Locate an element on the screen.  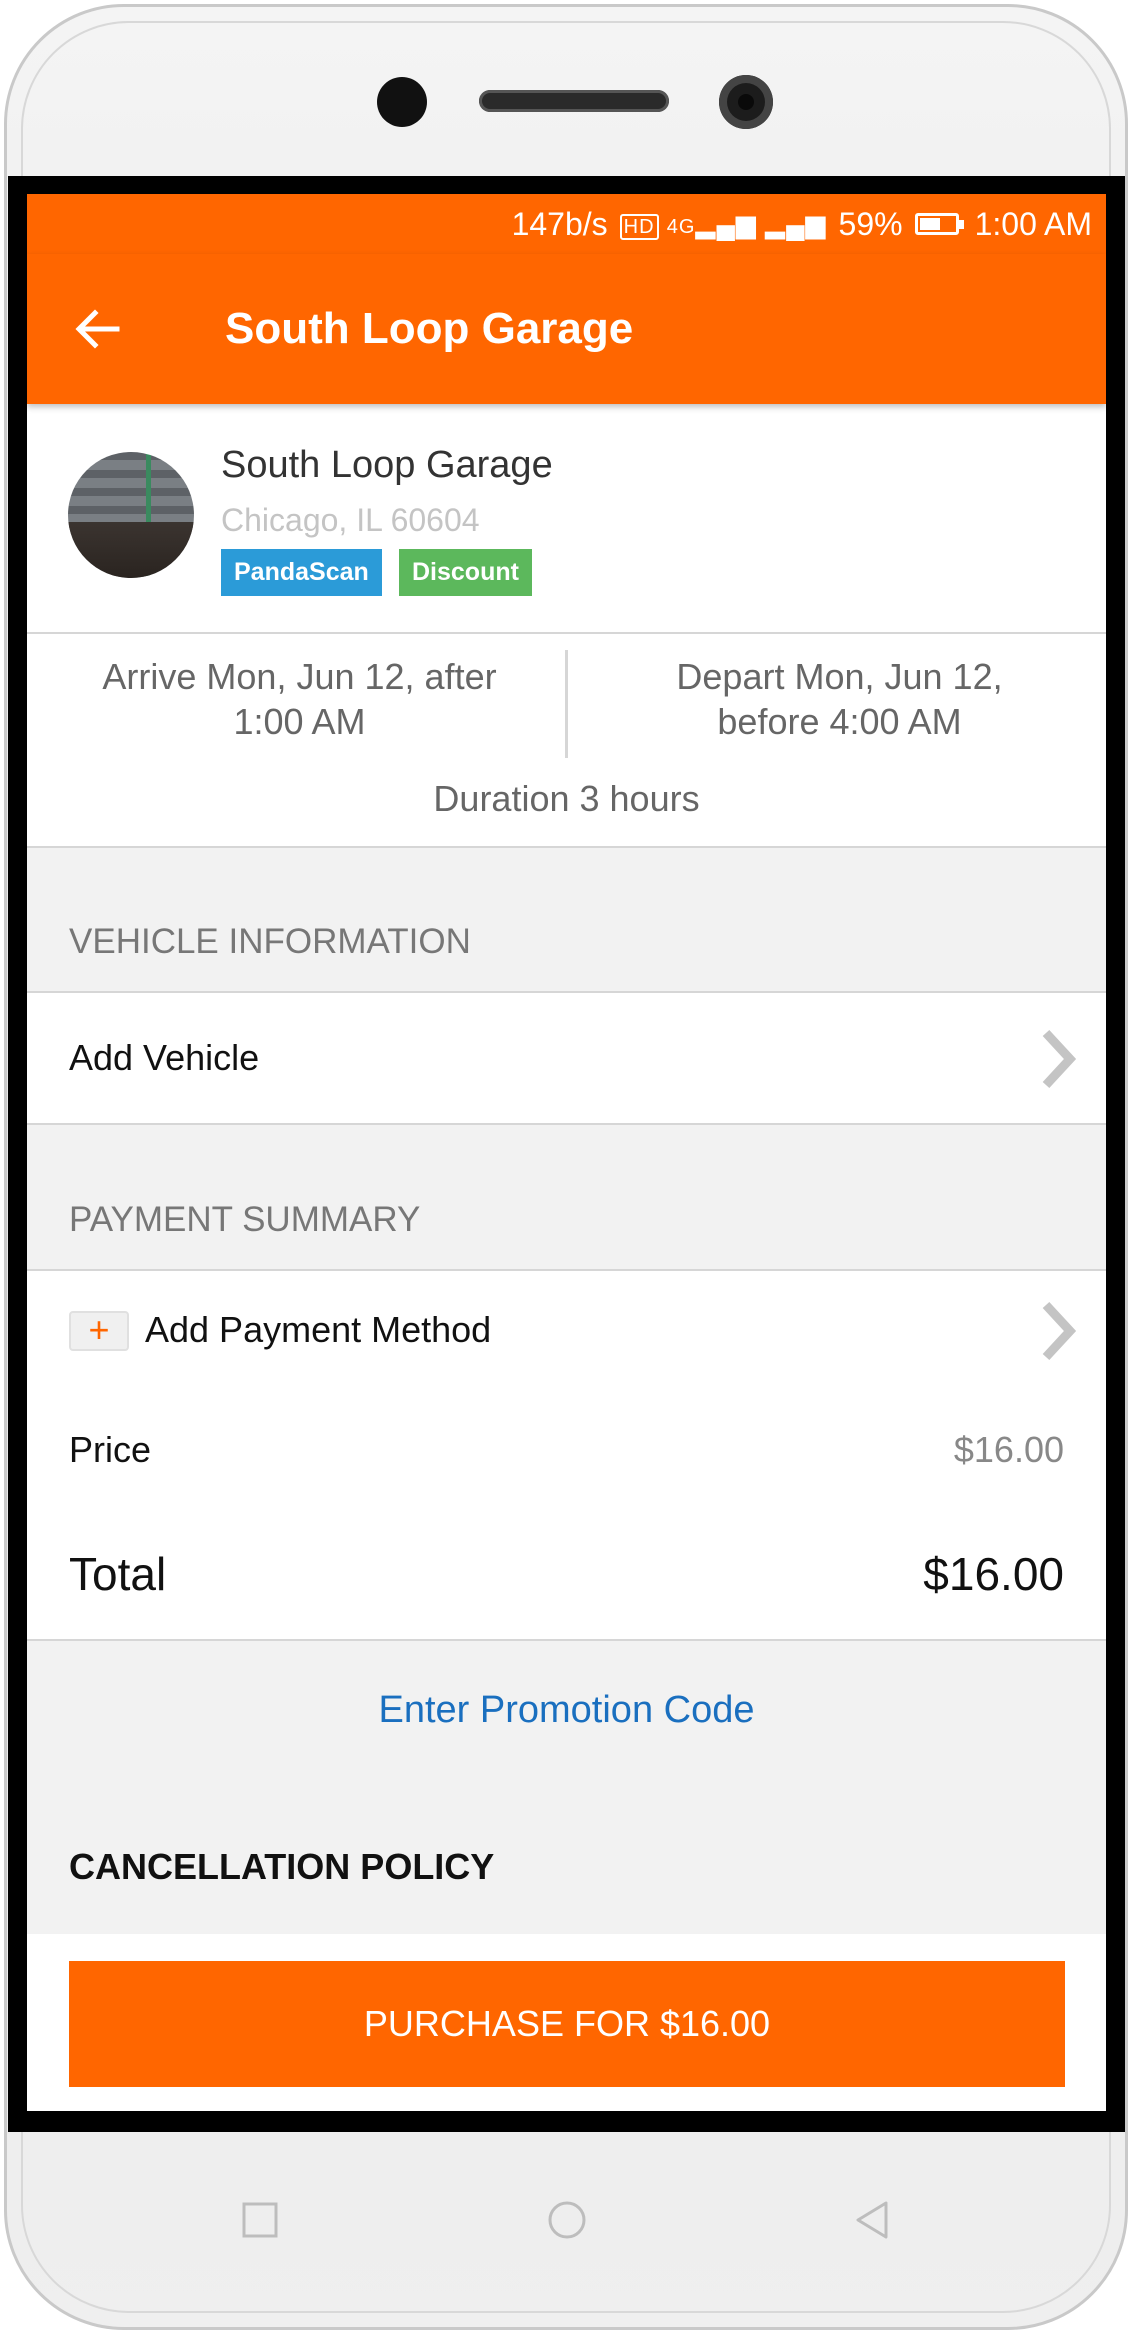
total-row: Total $16.00 is located at coordinates (566, 1575).